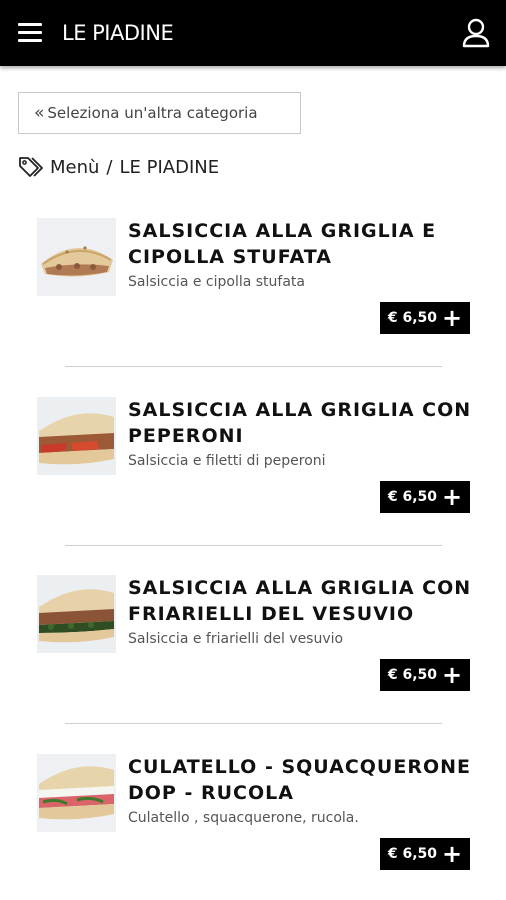 The image size is (506, 900). I want to click on page-title: LE PIADINE, so click(118, 33).